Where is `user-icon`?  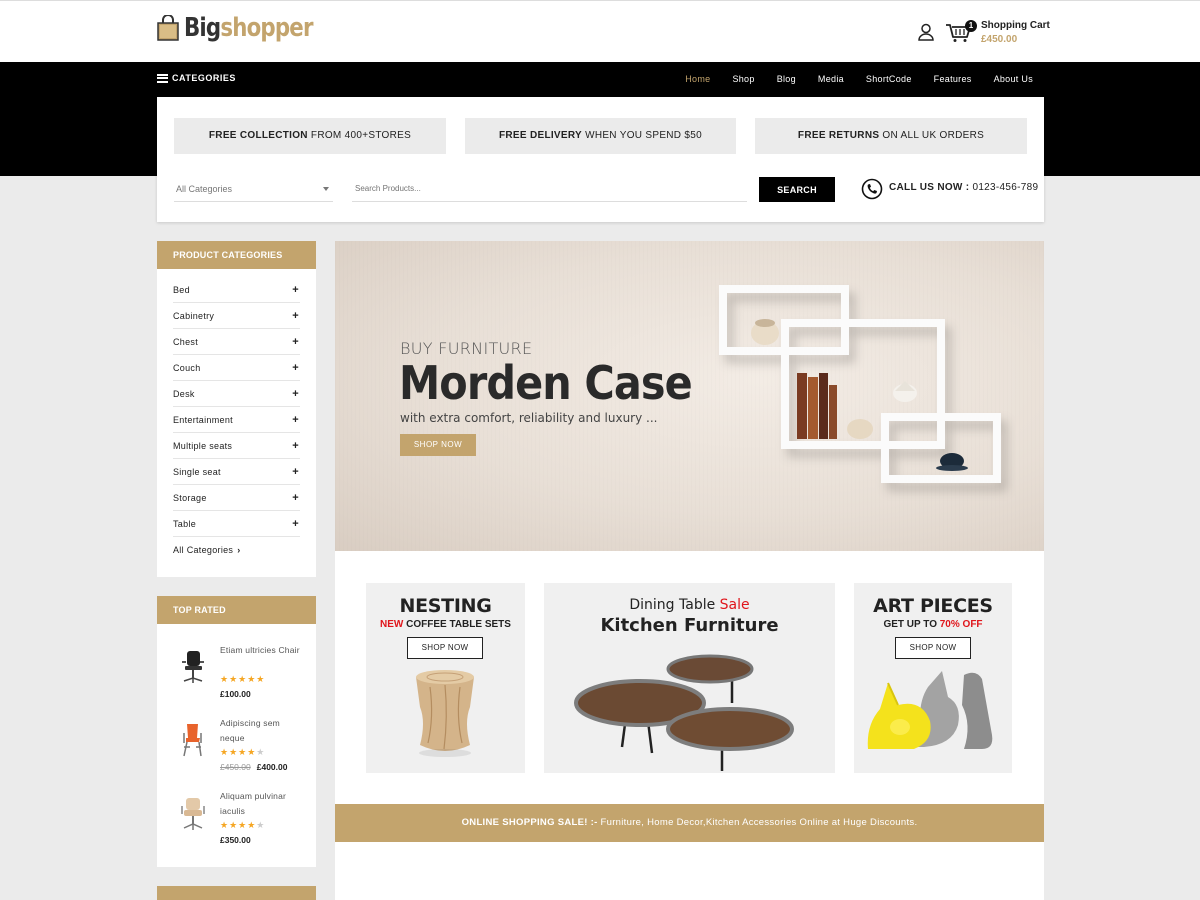 user-icon is located at coordinates (926, 32).